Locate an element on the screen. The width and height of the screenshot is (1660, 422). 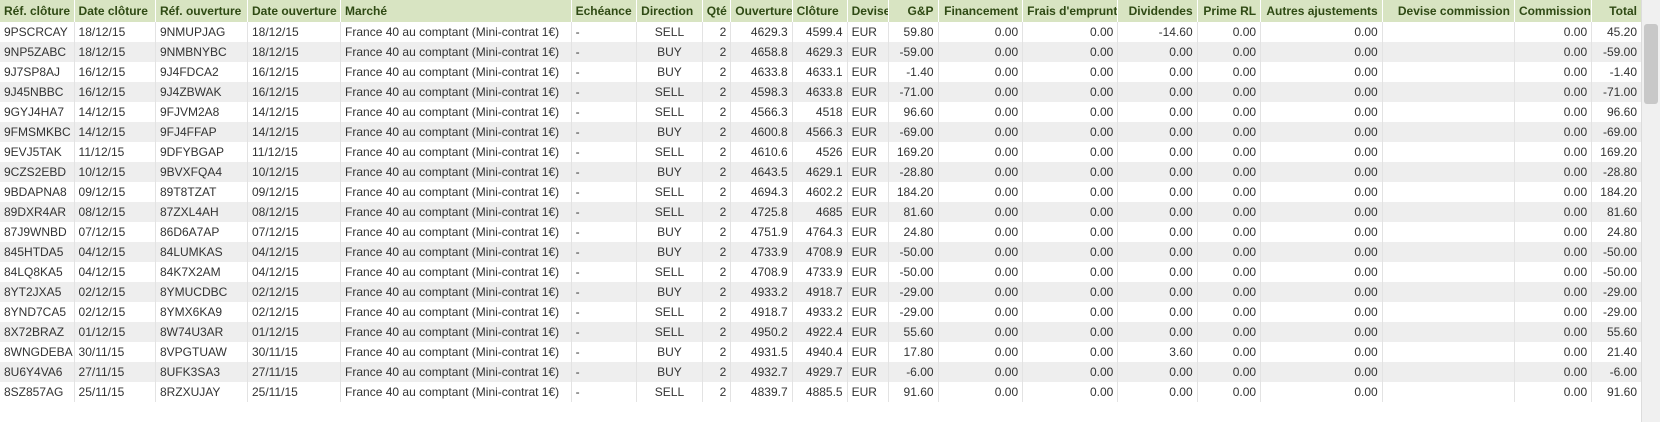
cell-marche: France 40 au comptant (Mini-contrat 1€) is located at coordinates (456, 272).